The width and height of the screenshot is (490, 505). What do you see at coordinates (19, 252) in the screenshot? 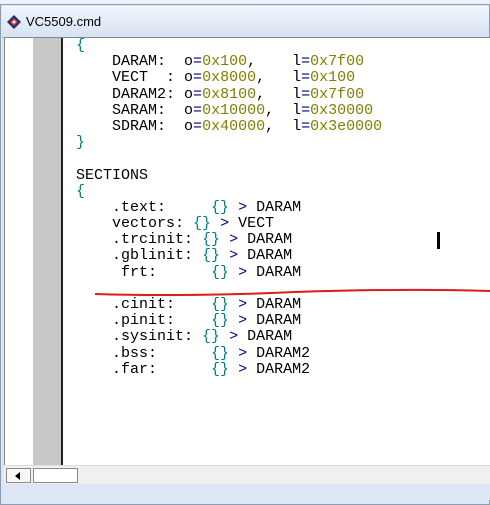
I see `selection-margin` at bounding box center [19, 252].